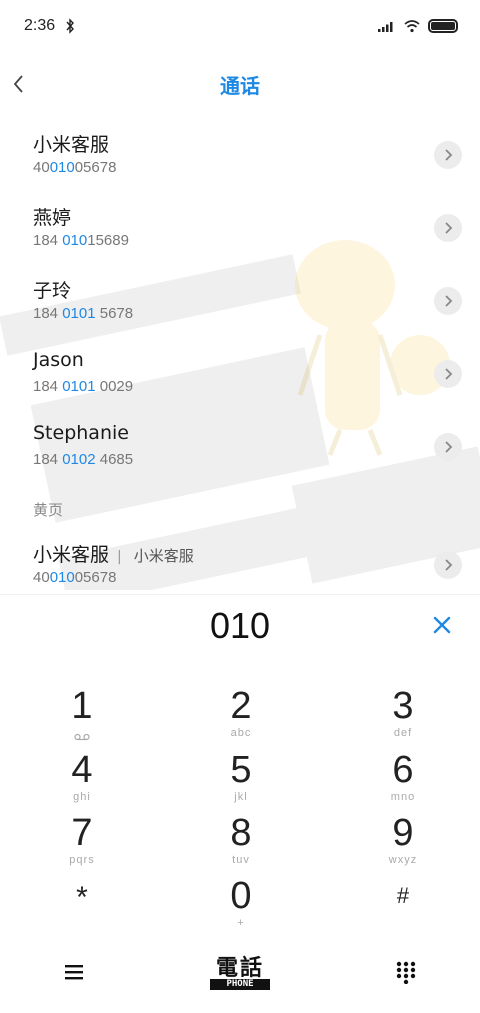 The height and width of the screenshot is (1013, 480). I want to click on dialpad-icon, so click(406, 972).